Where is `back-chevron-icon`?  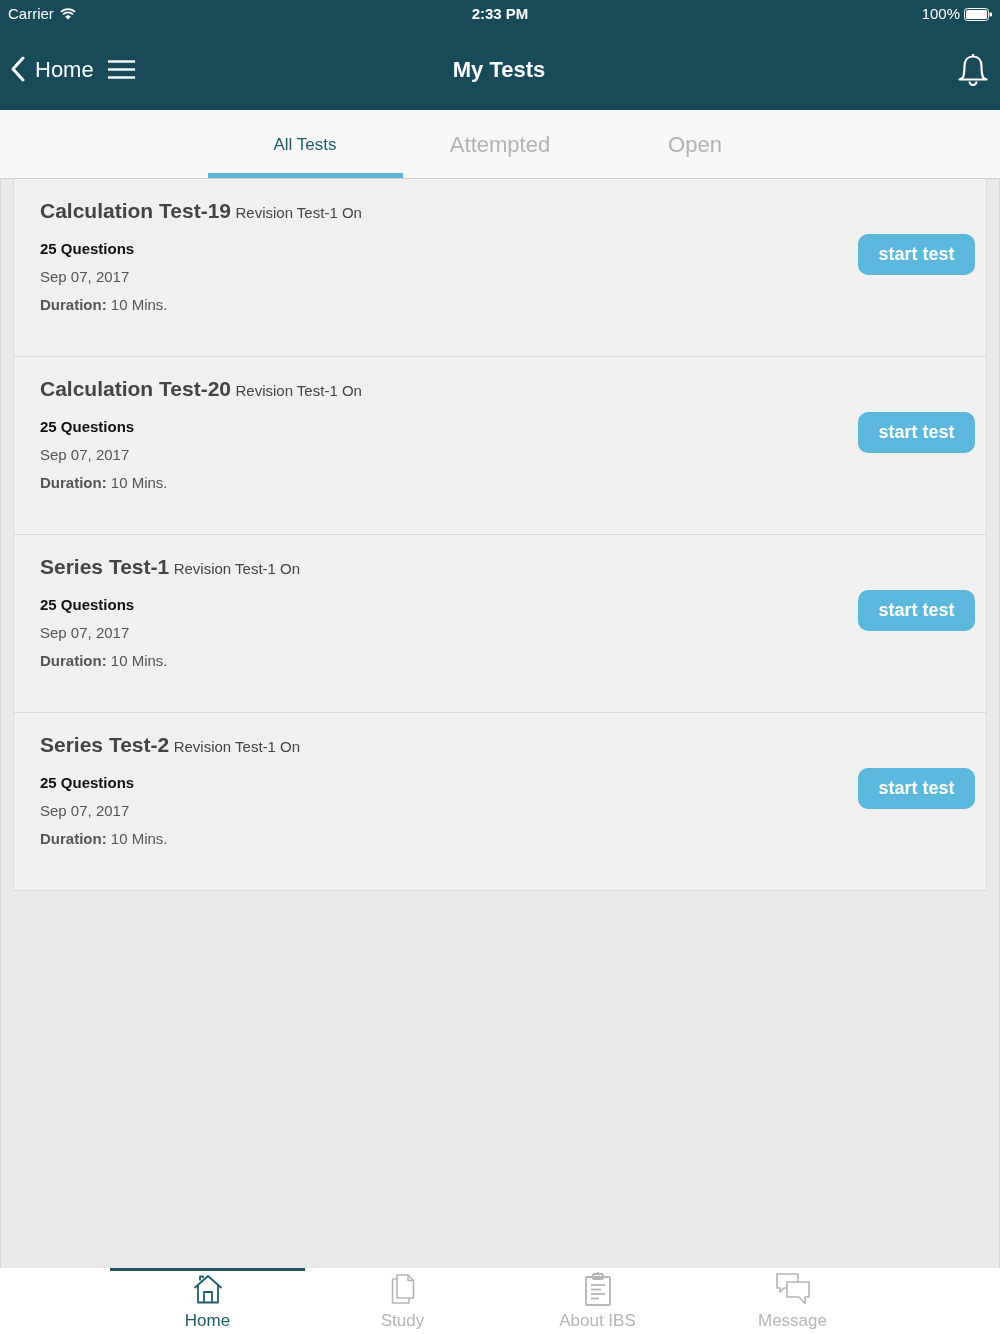 back-chevron-icon is located at coordinates (17, 69).